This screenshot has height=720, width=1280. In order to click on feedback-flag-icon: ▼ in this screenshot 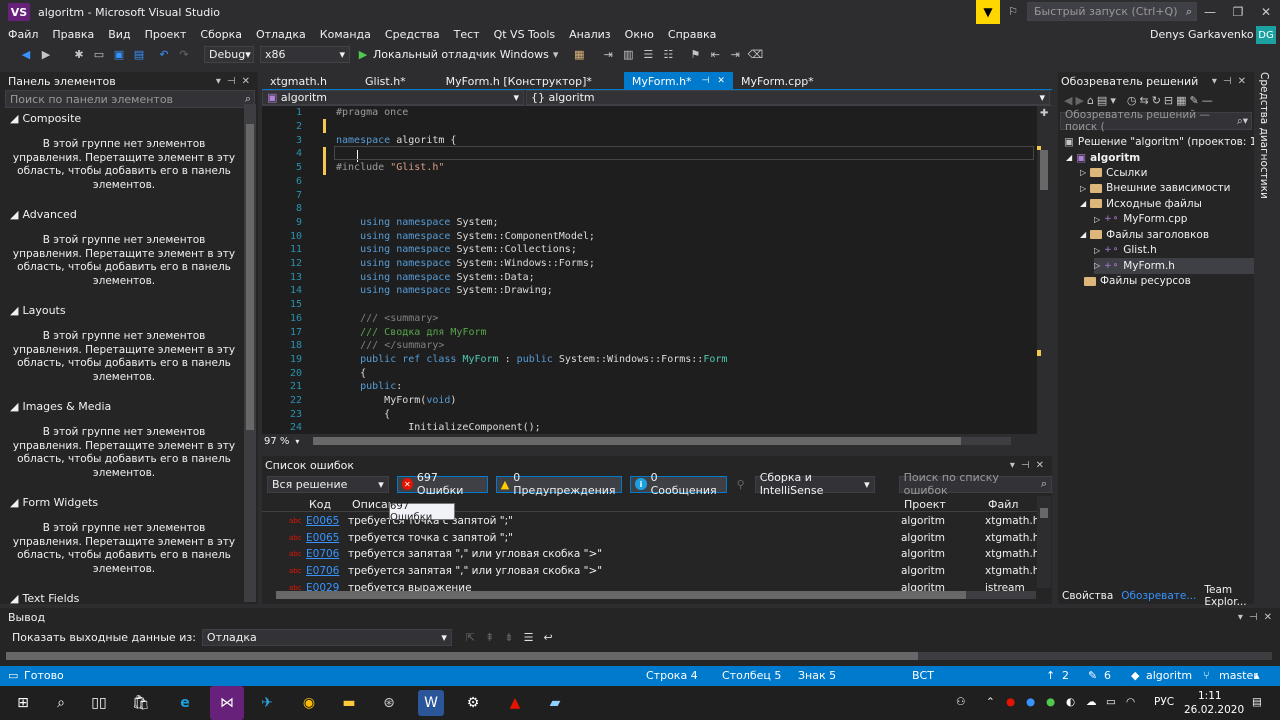, I will do `click(988, 12)`.